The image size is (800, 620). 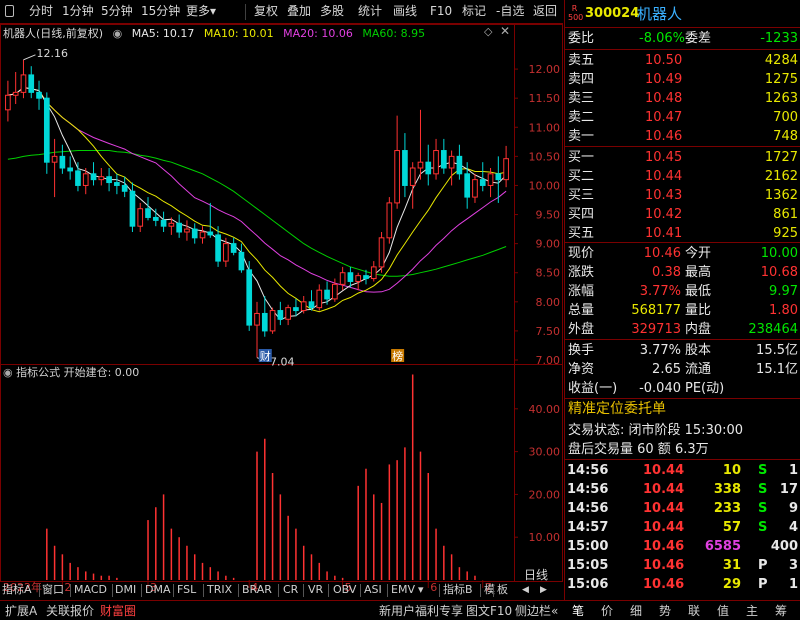 I want to click on new-user-benefits-link: 新用户福利专享, so click(x=421, y=611).